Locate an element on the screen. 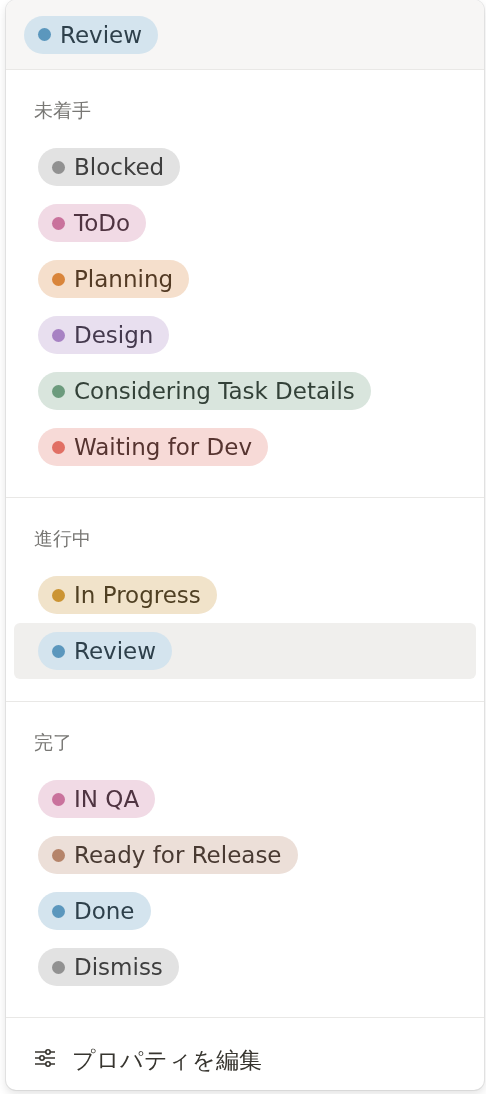 The height and width of the screenshot is (1094, 486). edit-property-item: プロパティを編集 is located at coordinates (245, 1054).